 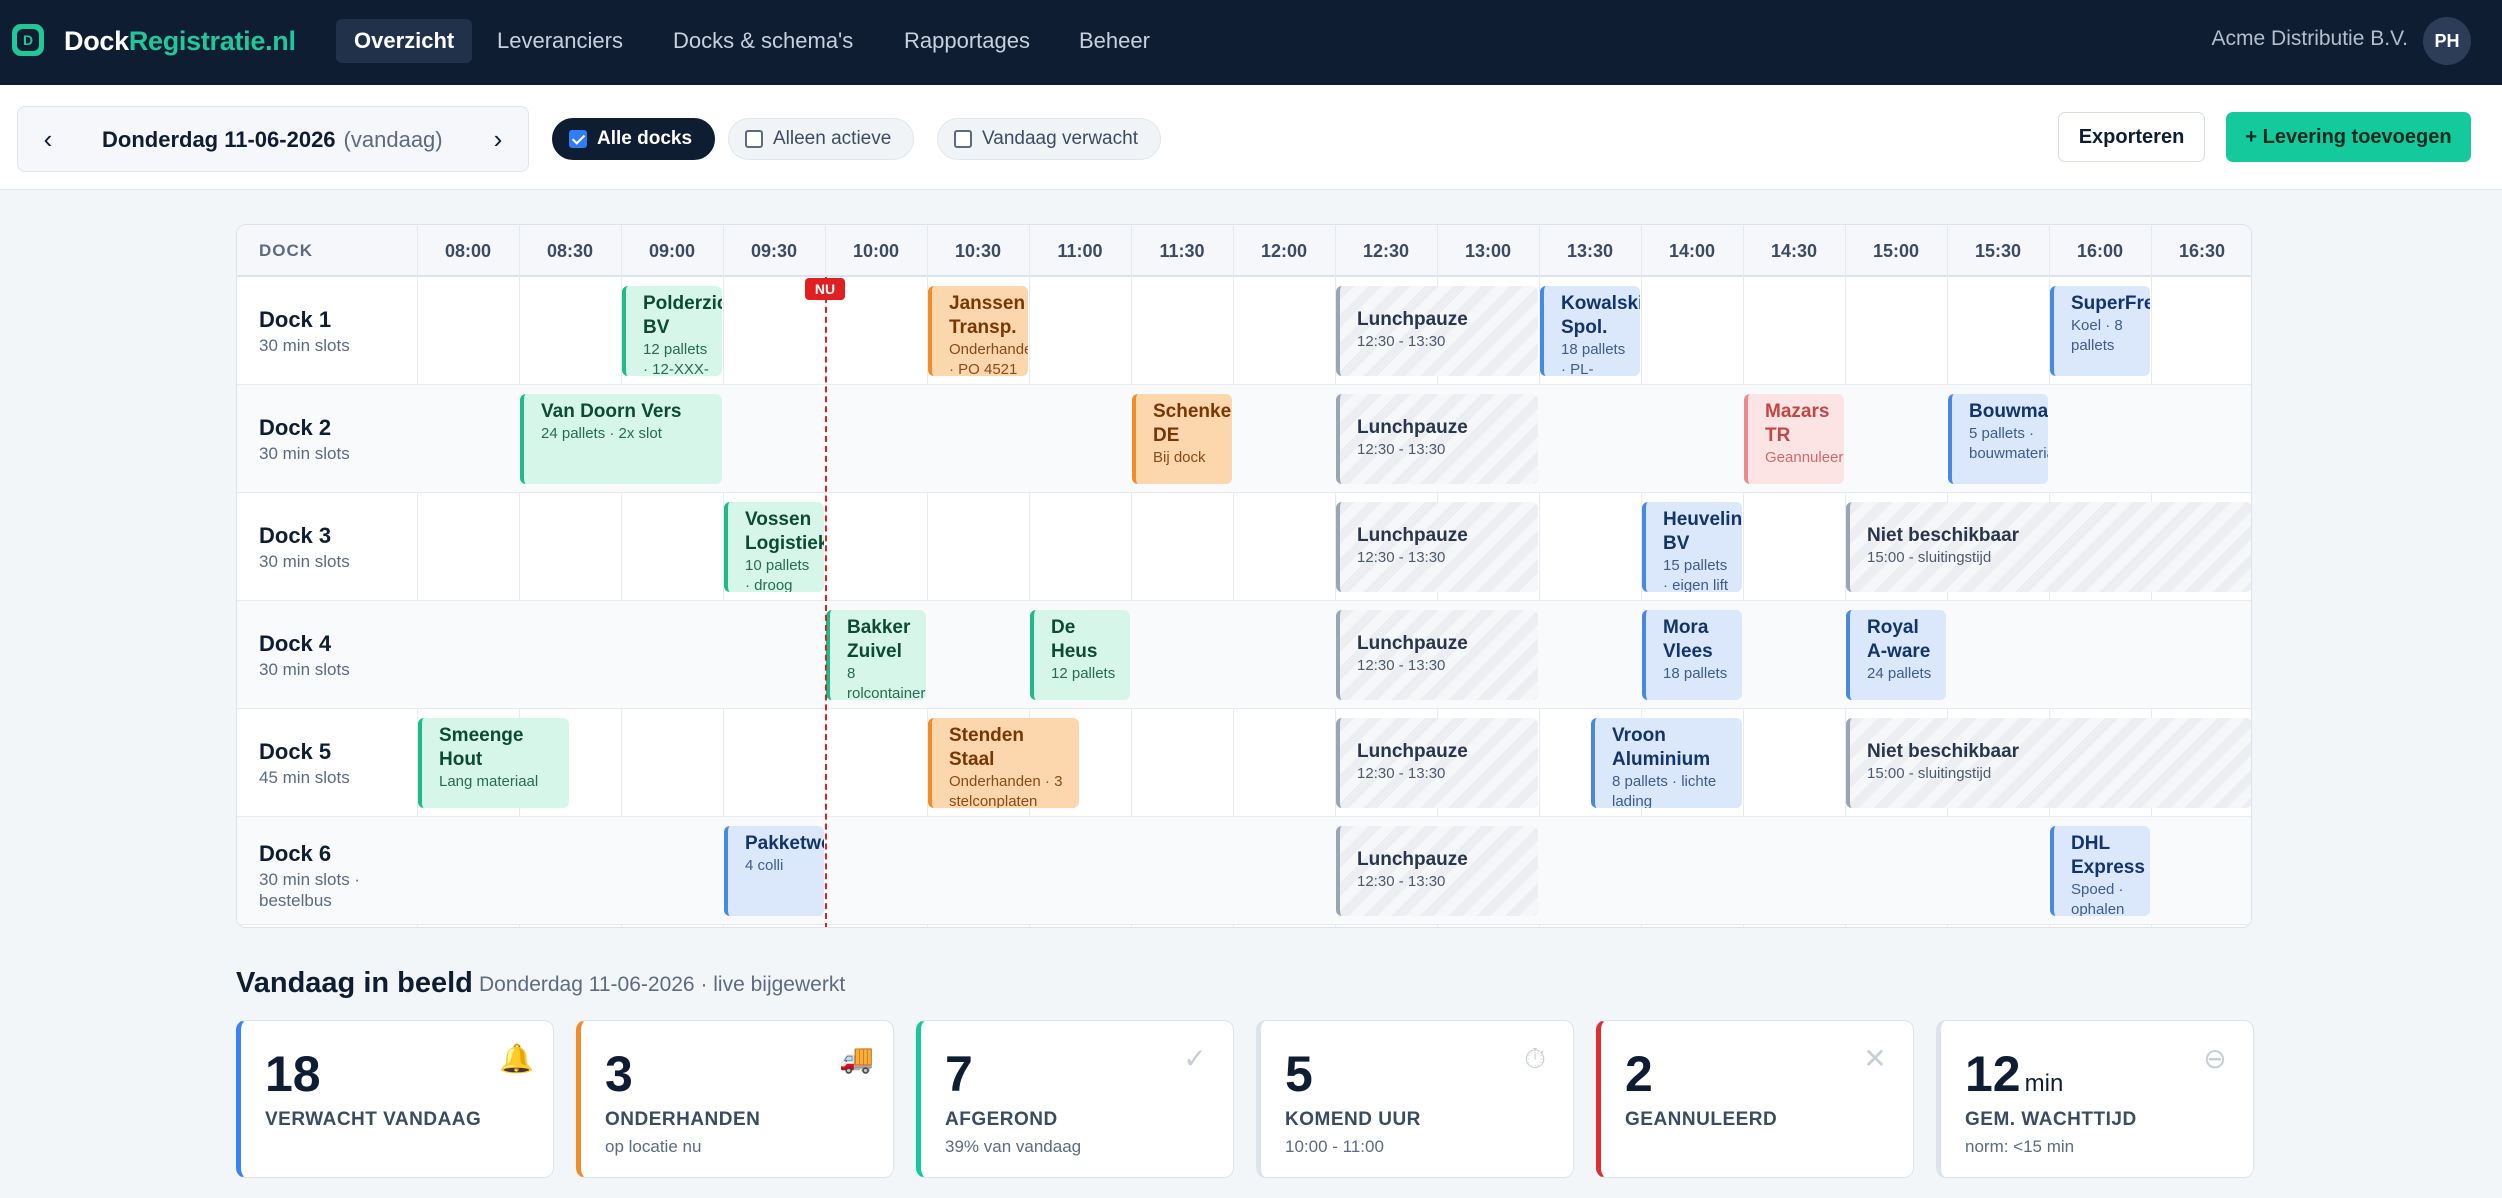 I want to click on current-time-line, so click(x=826, y=602).